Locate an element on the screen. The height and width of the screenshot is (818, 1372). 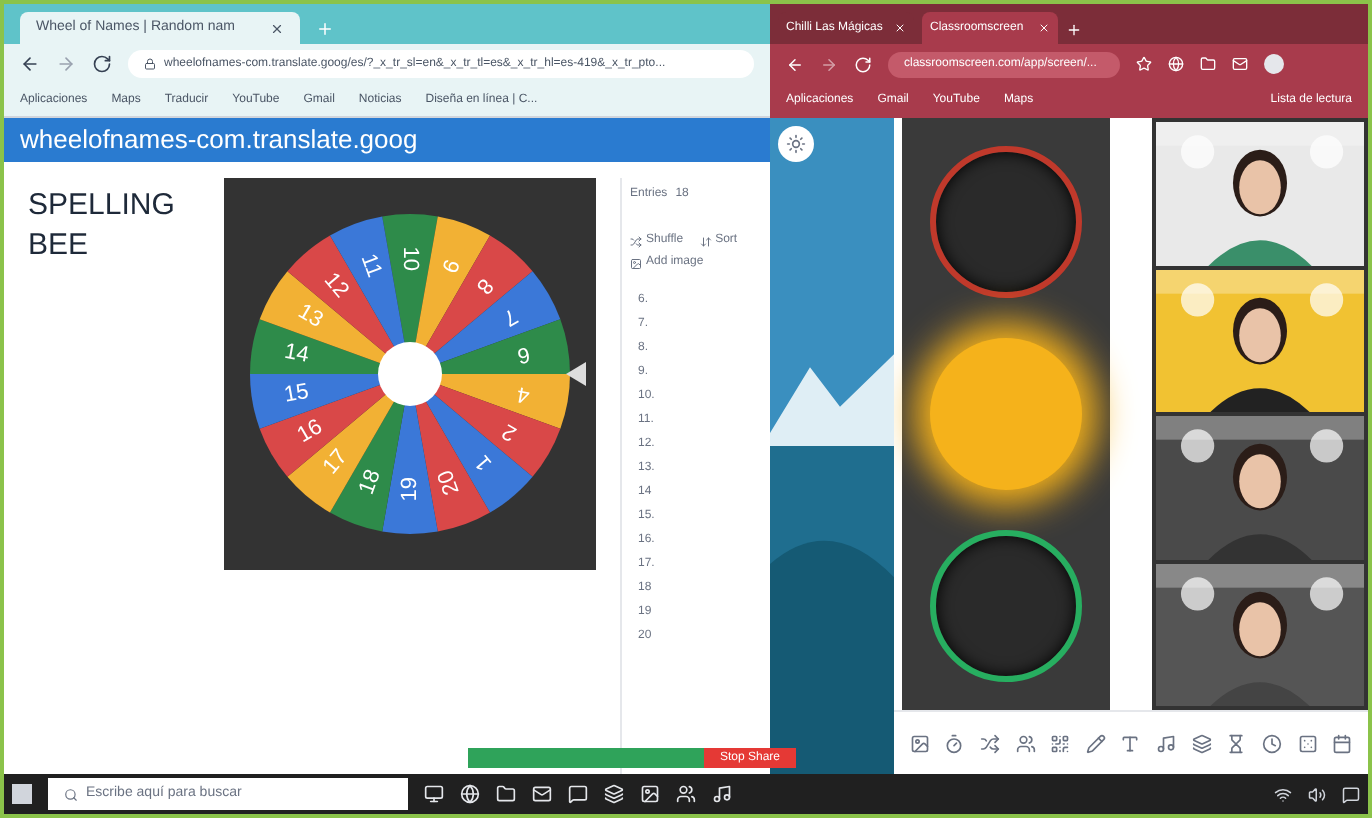
layers-icon is located at coordinates (614, 794).